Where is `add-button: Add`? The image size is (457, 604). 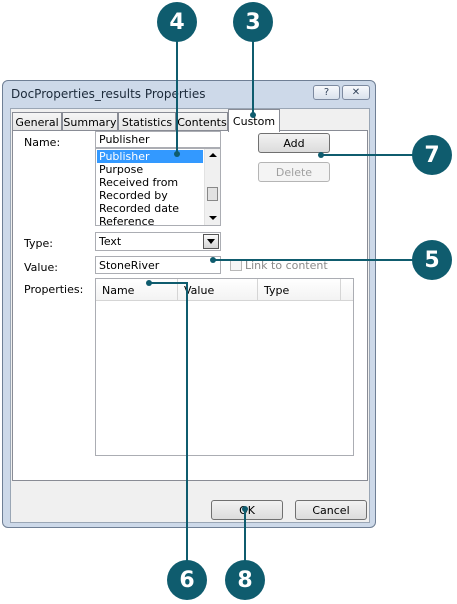 add-button: Add is located at coordinates (294, 143).